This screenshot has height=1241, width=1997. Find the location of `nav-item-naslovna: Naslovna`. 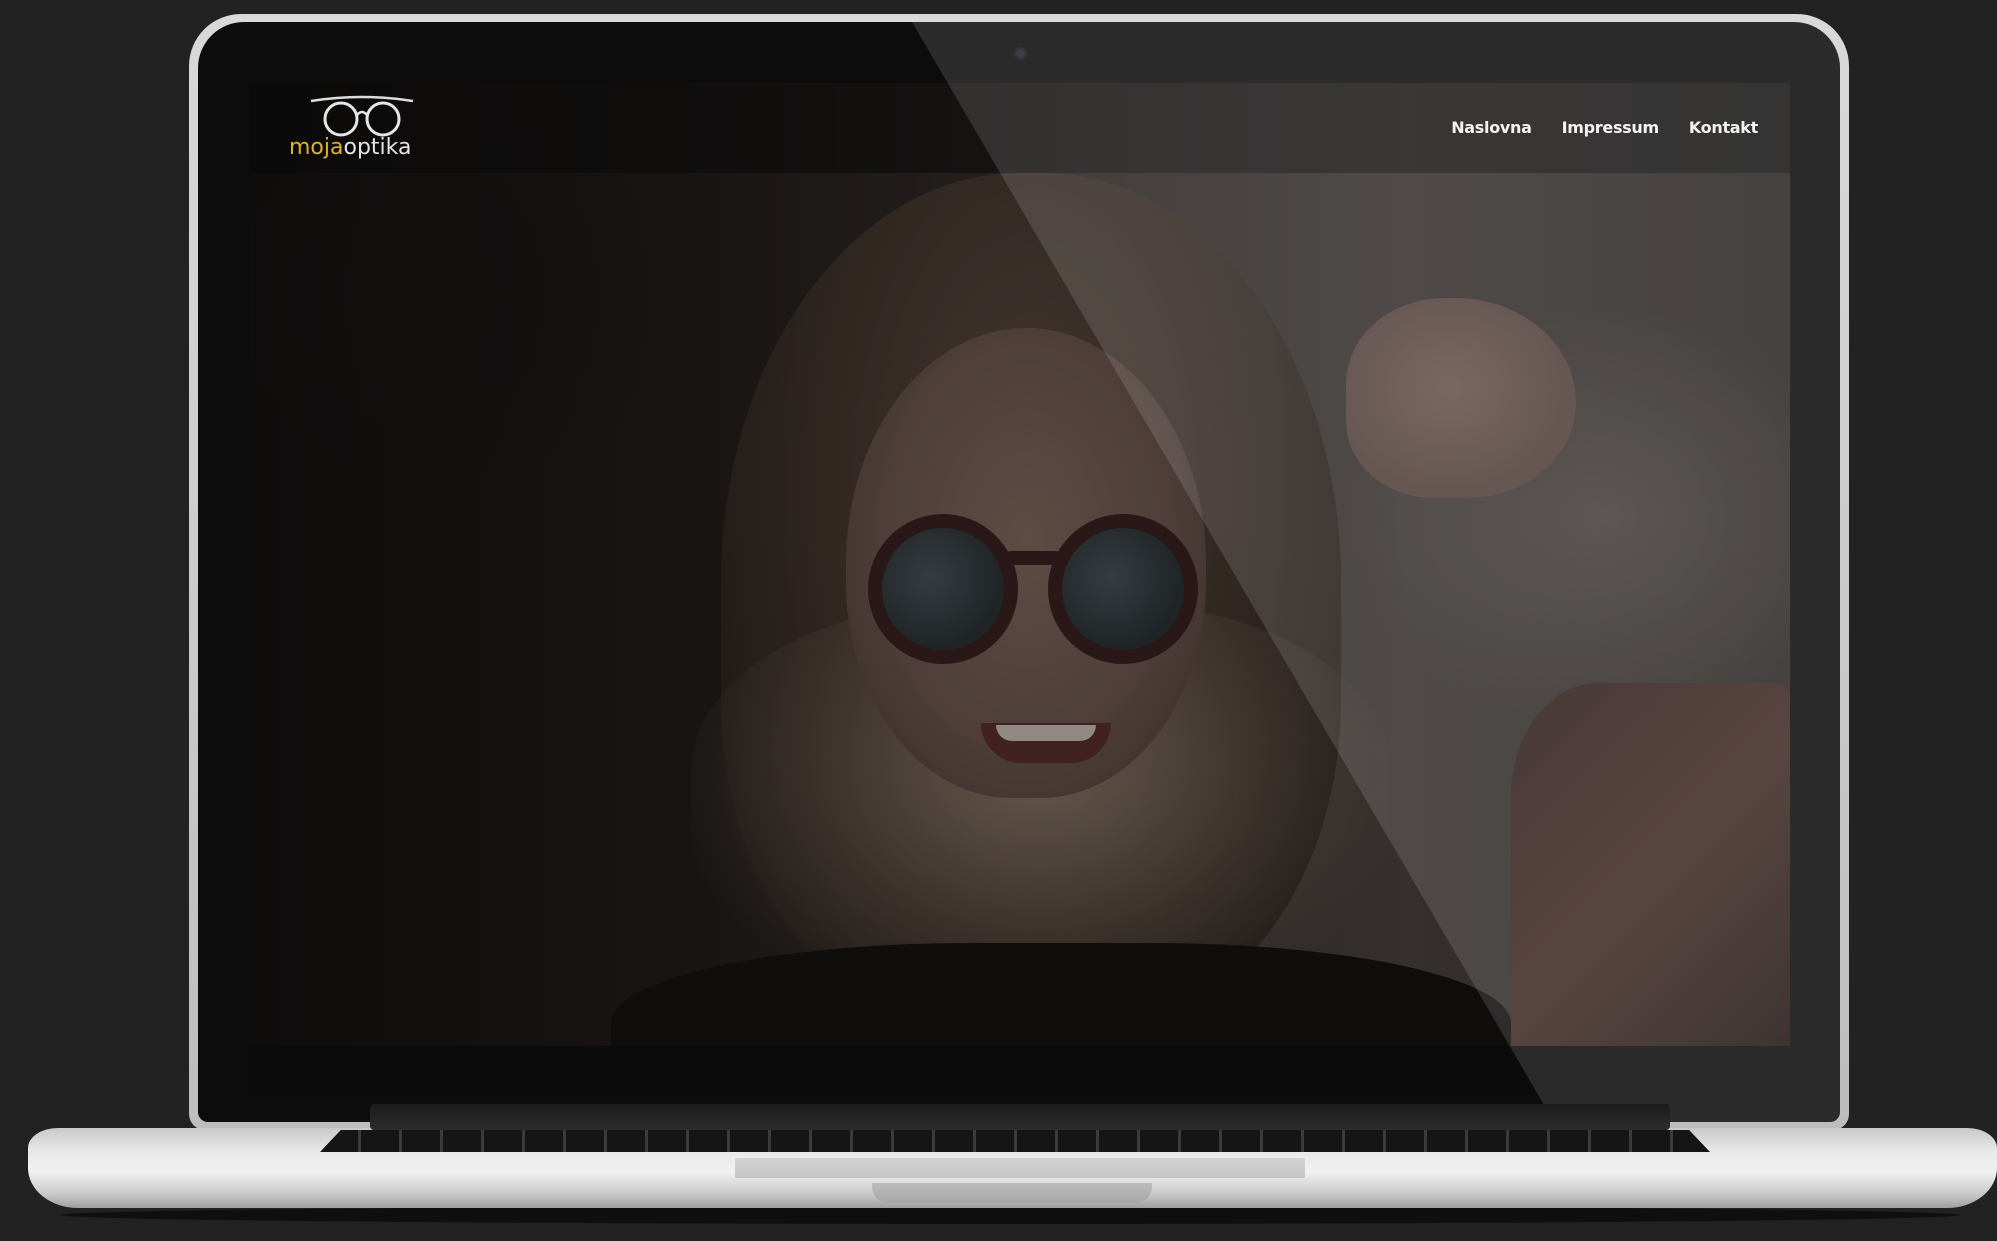

nav-item-naslovna: Naslovna is located at coordinates (1491, 127).